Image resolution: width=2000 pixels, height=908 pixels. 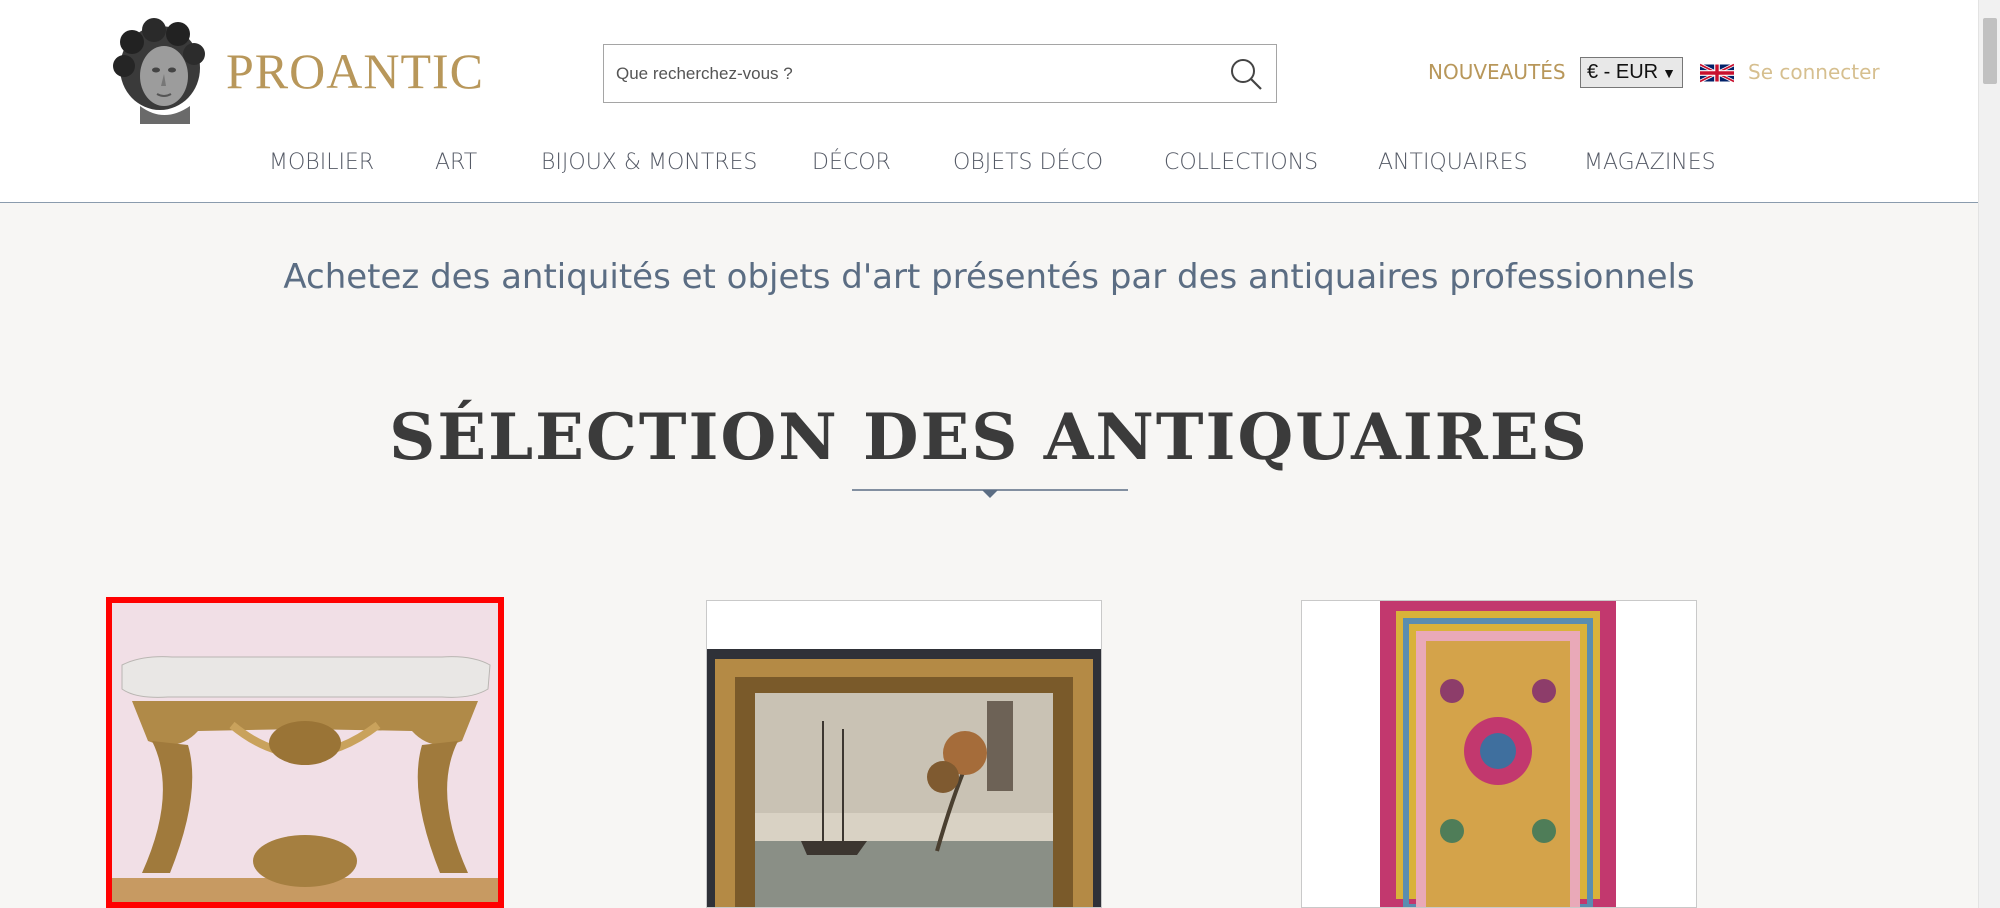 What do you see at coordinates (1990, 51) in the screenshot?
I see `scrollbar-thumb` at bounding box center [1990, 51].